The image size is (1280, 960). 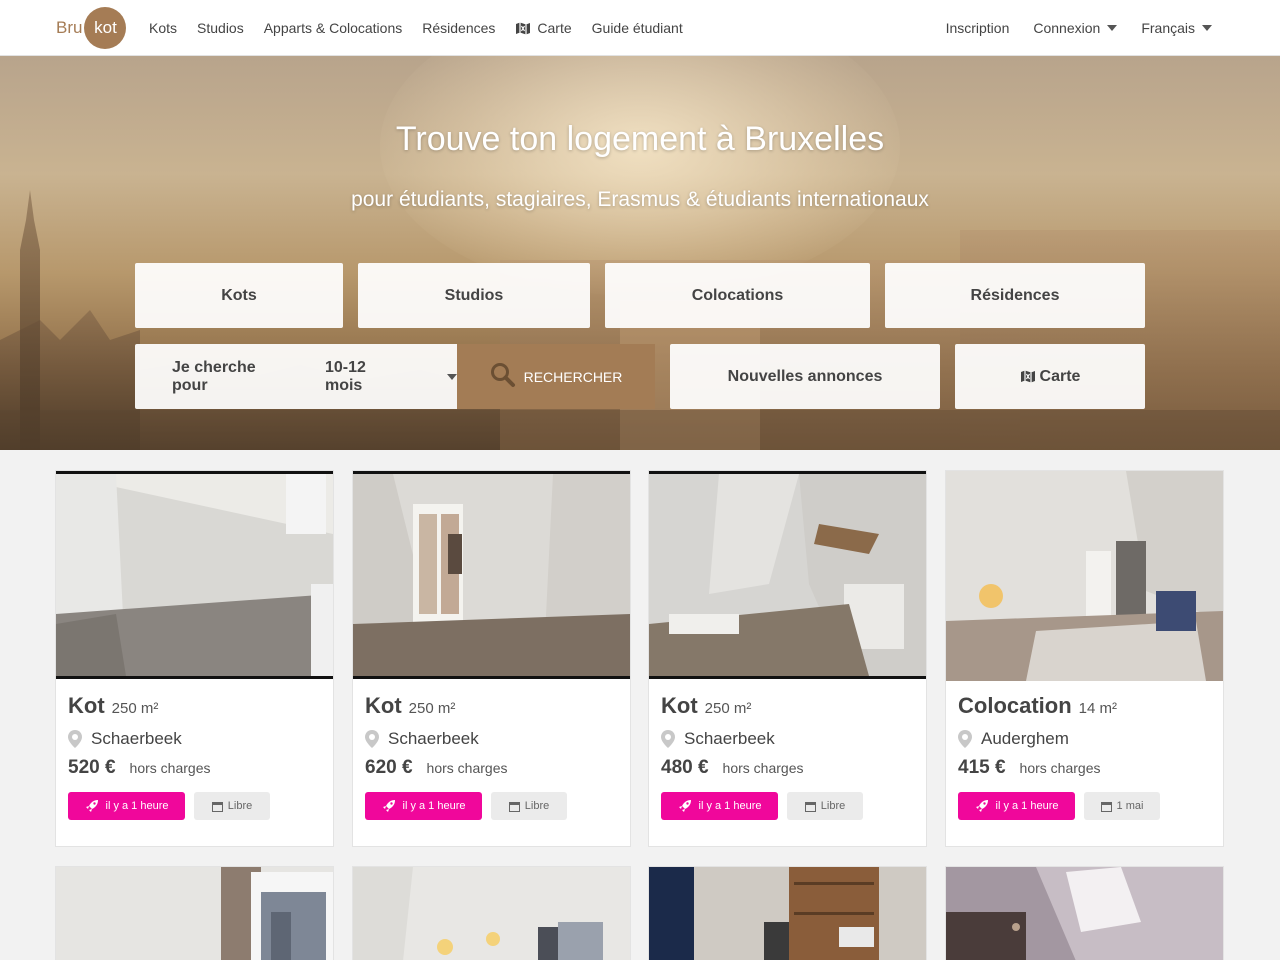 I want to click on nav-link-carte-label: Carte, so click(x=554, y=28).